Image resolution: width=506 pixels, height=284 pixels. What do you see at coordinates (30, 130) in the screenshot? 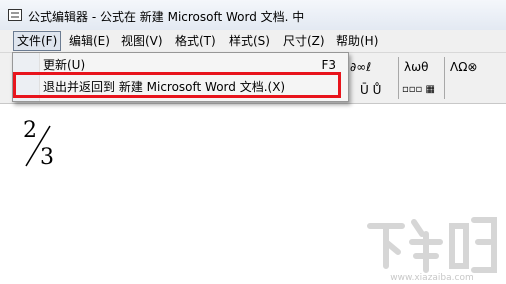
I see `fraction-numerator: 2` at bounding box center [30, 130].